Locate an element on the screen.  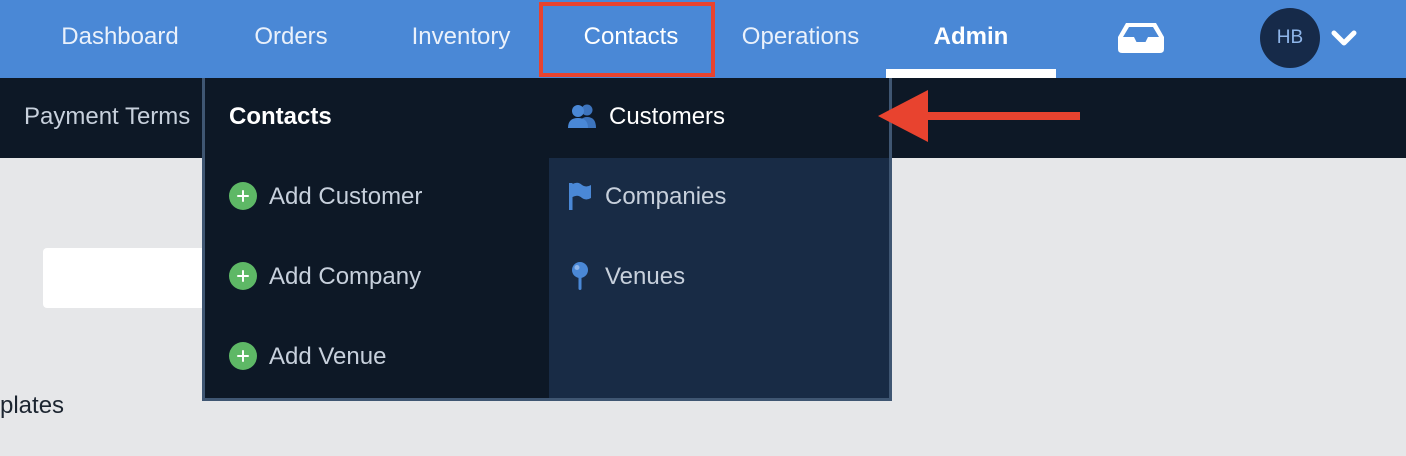
active-tab-indicator is located at coordinates (971, 73).